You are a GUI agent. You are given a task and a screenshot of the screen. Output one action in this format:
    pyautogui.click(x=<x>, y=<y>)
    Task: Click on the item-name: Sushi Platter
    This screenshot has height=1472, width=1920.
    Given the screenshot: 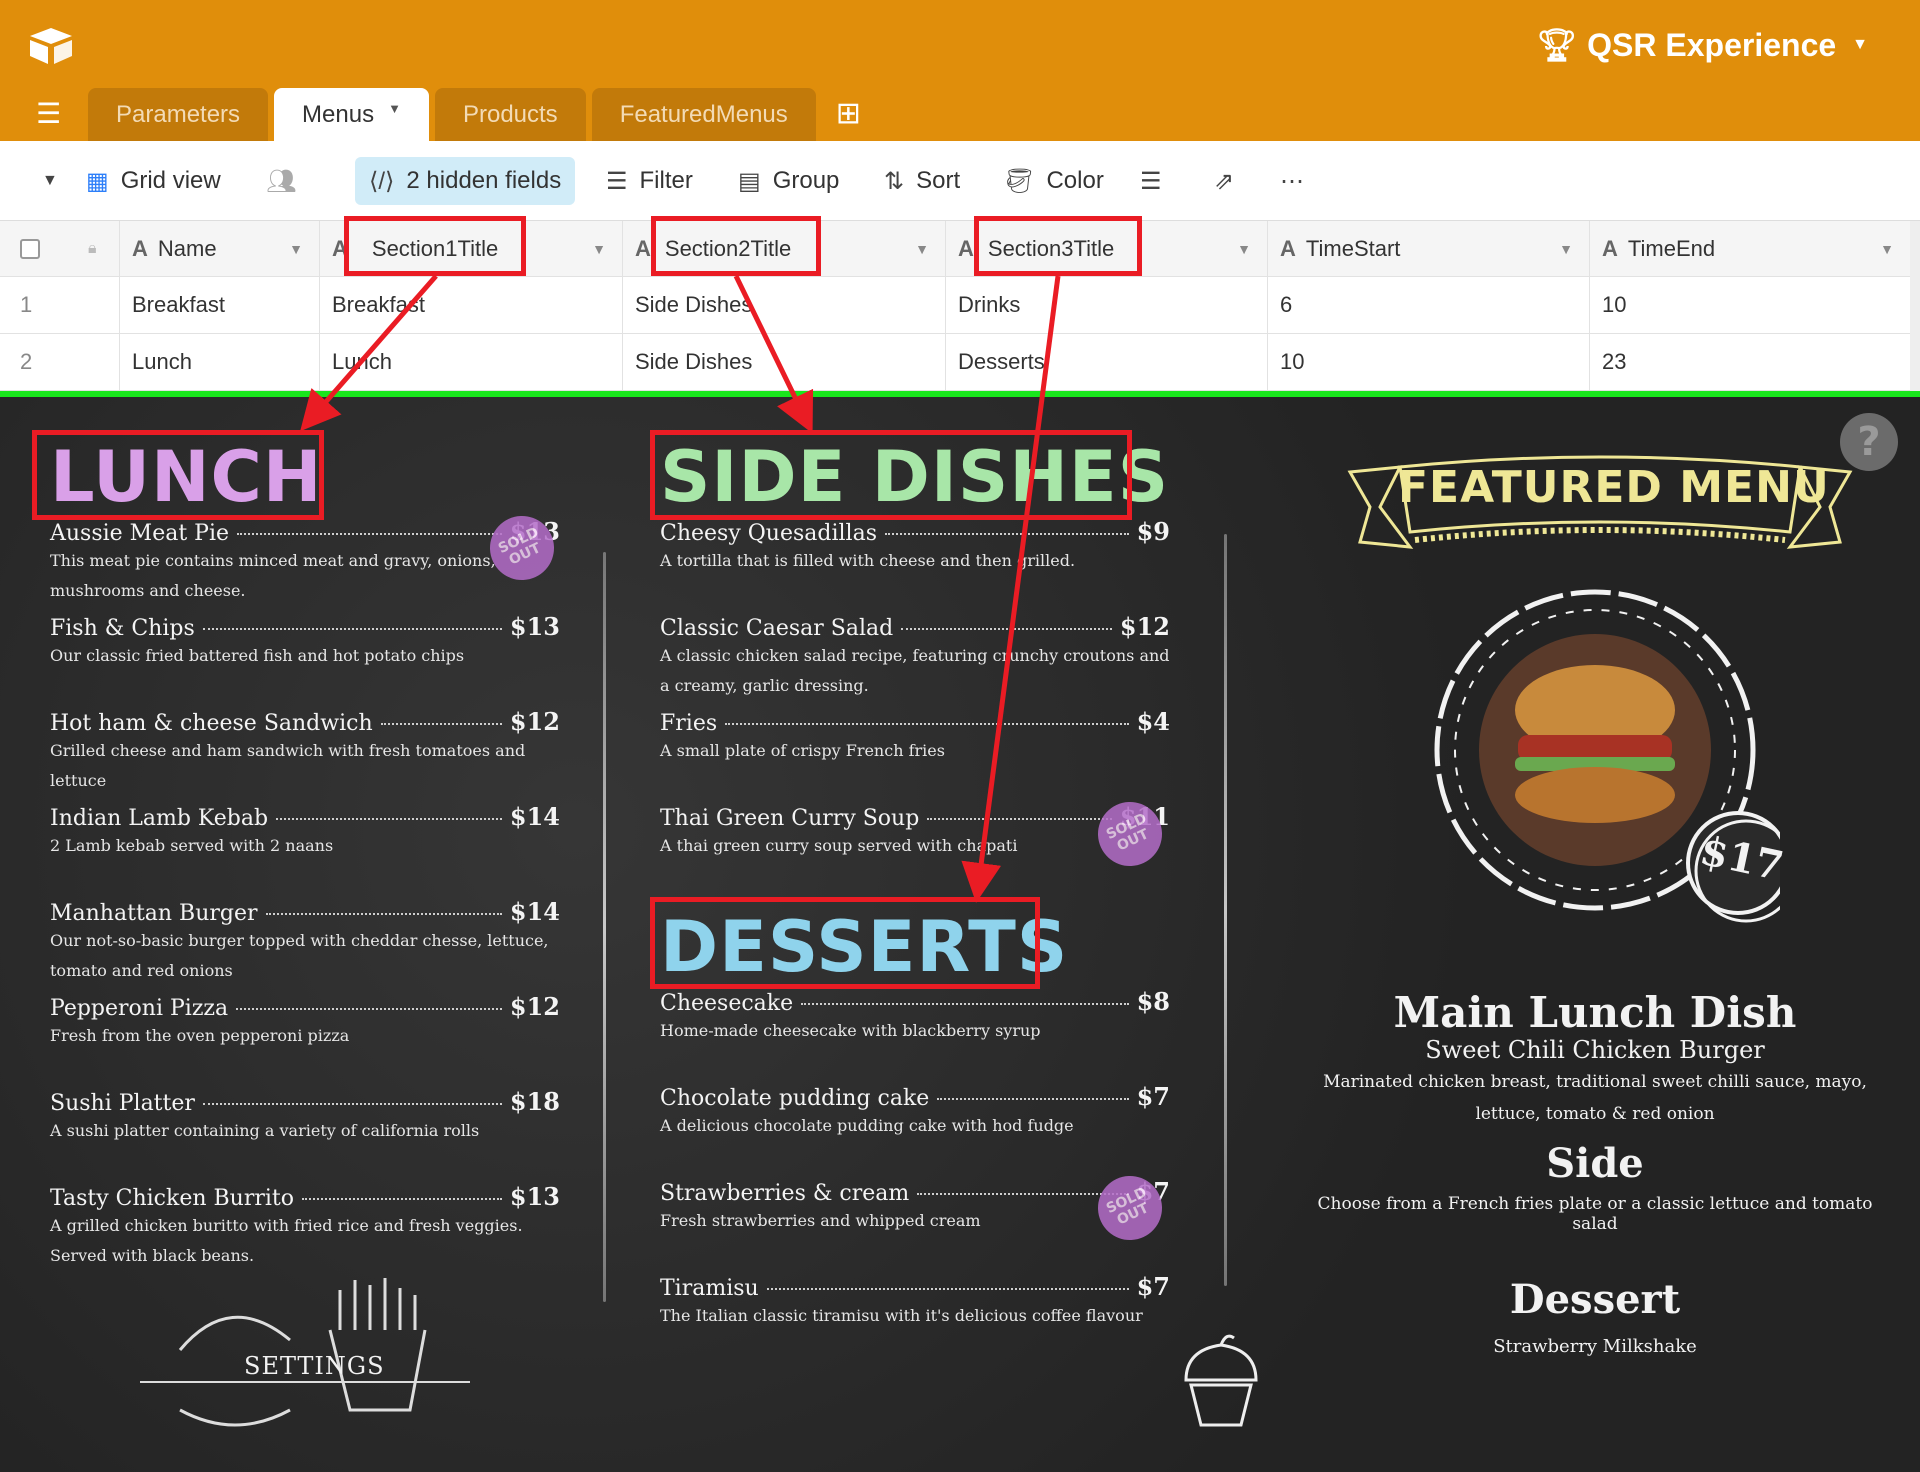 What is the action you would take?
    pyautogui.click(x=122, y=1103)
    